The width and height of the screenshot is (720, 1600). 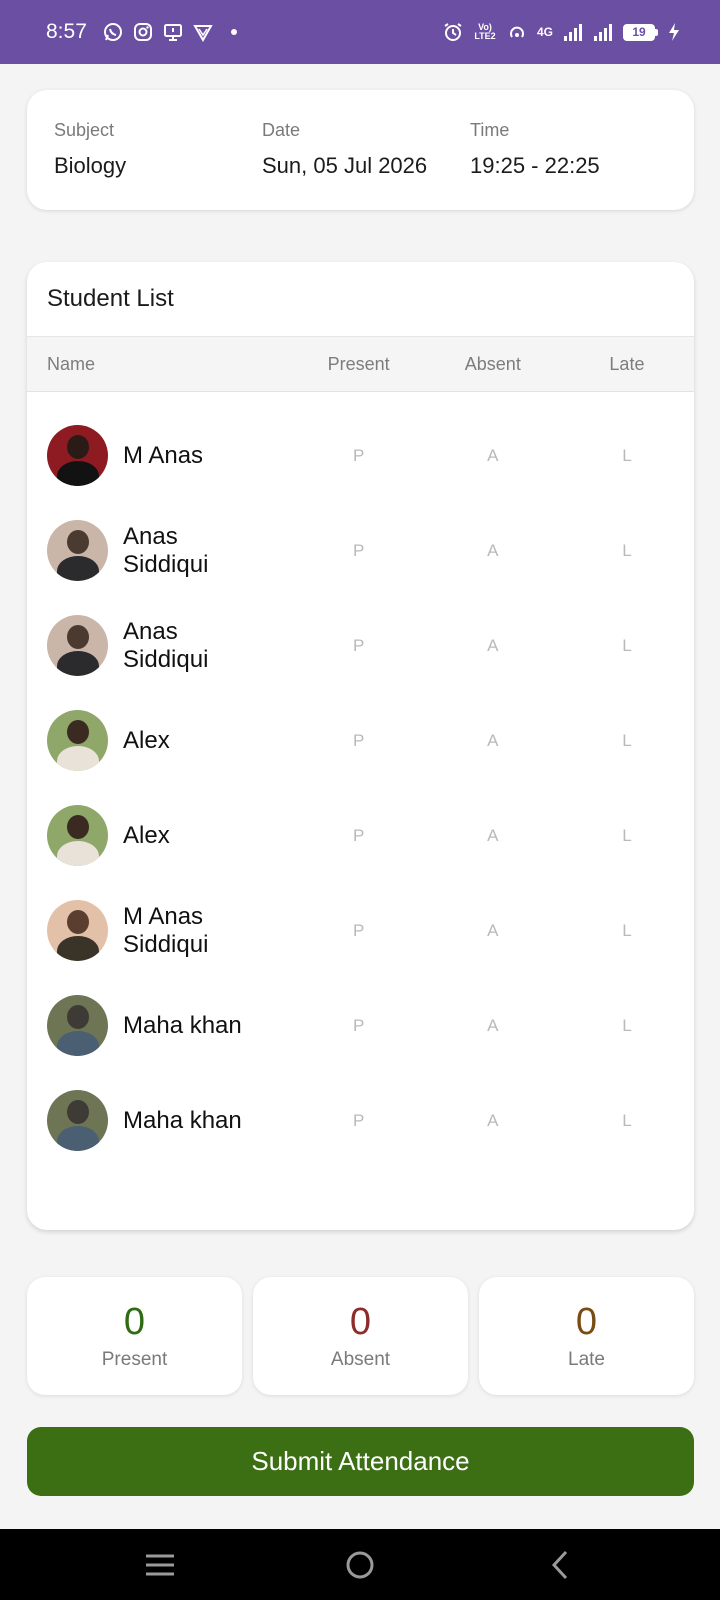 What do you see at coordinates (517, 32) in the screenshot?
I see `hotspot-icon` at bounding box center [517, 32].